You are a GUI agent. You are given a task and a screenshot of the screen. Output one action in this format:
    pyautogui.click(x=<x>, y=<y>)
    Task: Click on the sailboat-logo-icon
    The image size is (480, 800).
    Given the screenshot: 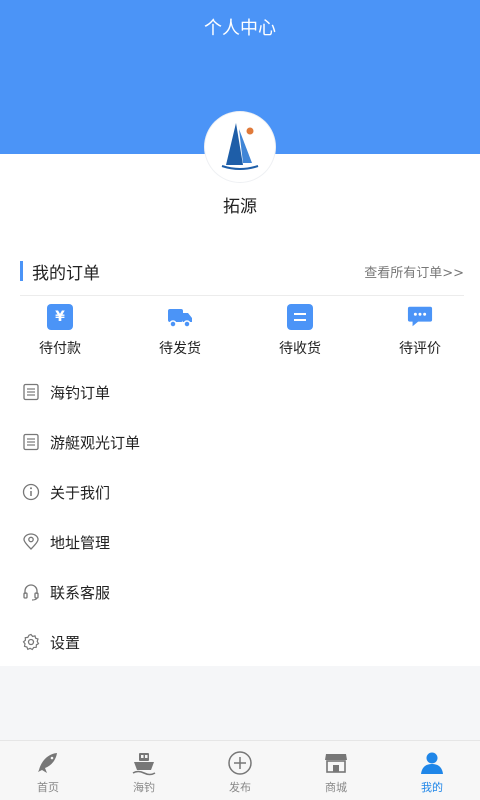 What is the action you would take?
    pyautogui.click(x=240, y=146)
    